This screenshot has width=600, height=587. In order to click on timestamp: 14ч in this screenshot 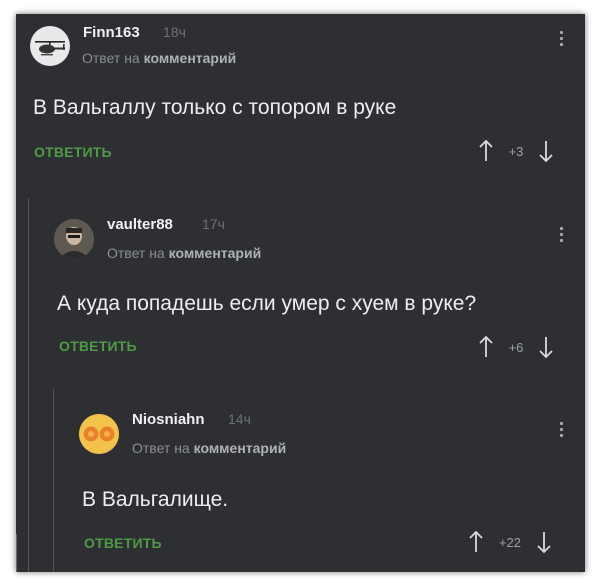, I will do `click(239, 419)`.